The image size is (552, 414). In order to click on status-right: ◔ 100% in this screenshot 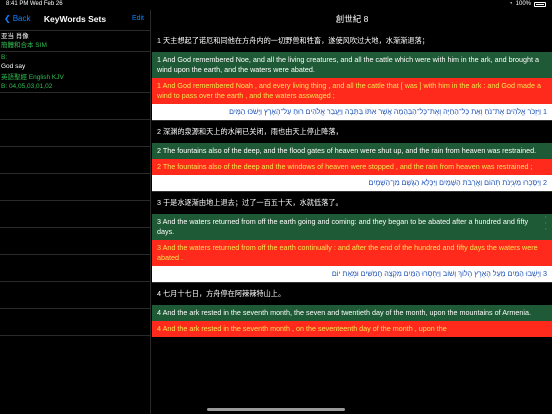, I will do `click(527, 4)`.